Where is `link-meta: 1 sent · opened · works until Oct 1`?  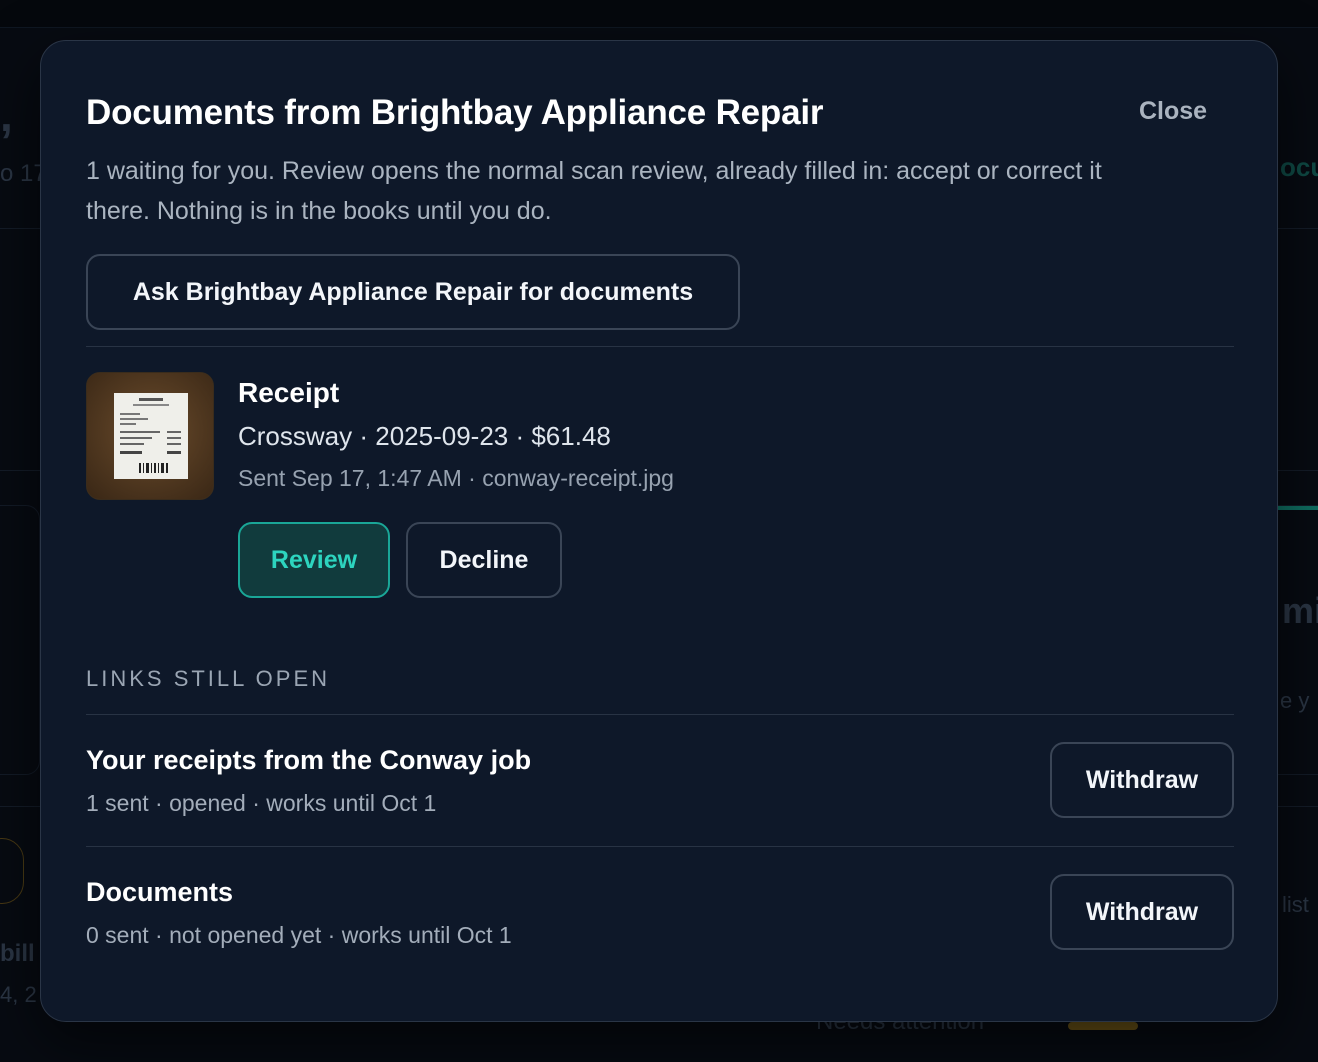
link-meta: 1 sent · opened · works until Oct 1 is located at coordinates (261, 803).